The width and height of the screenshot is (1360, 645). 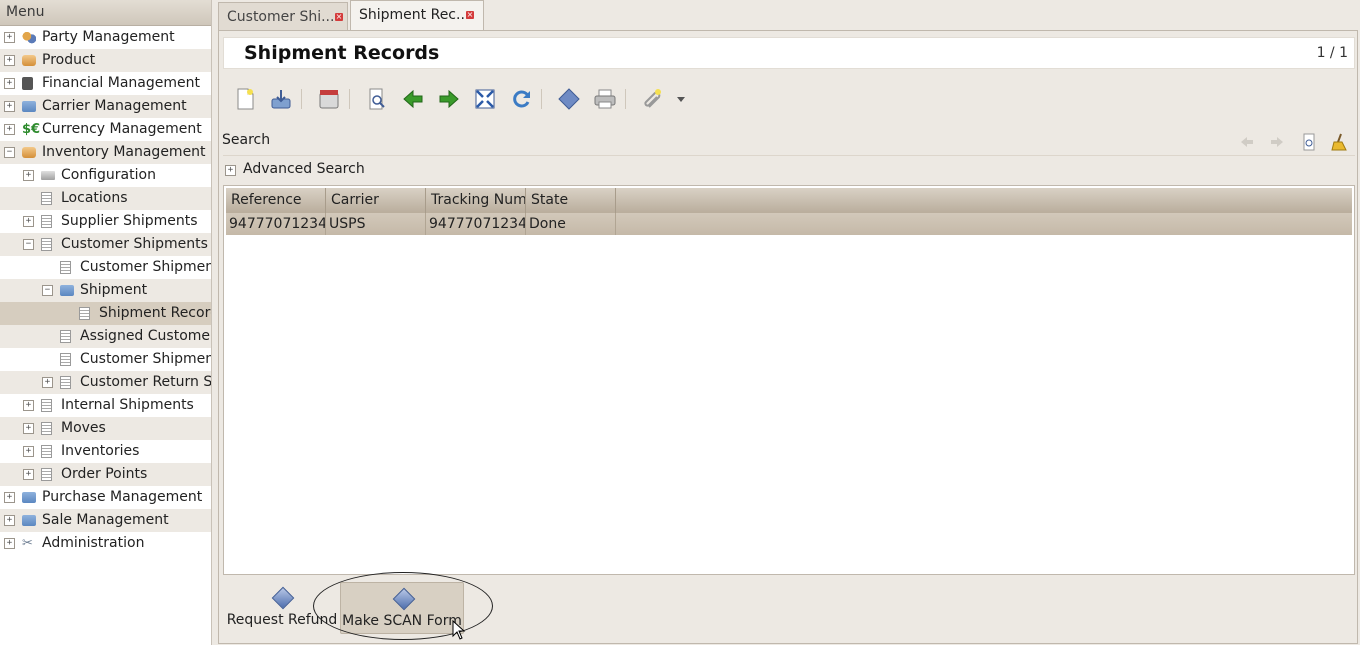 What do you see at coordinates (105, 244) in the screenshot?
I see `sidebar-item-customer-shipments: − Customer Shipments` at bounding box center [105, 244].